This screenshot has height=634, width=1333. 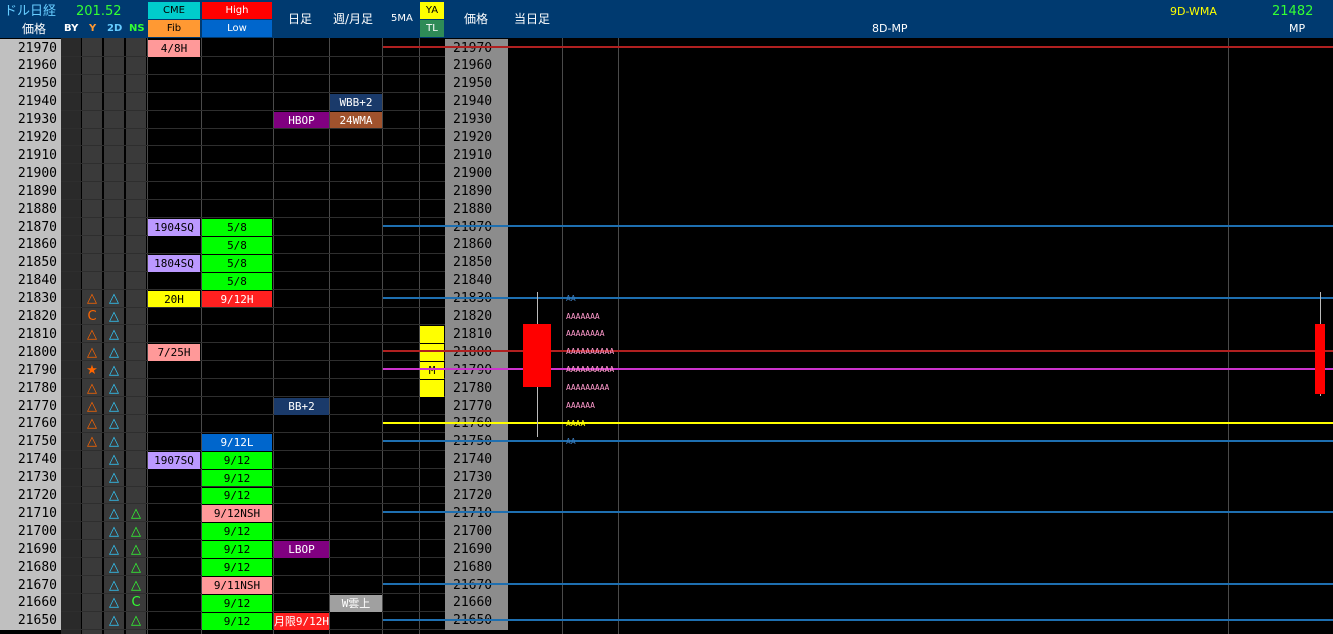 What do you see at coordinates (476, 513) in the screenshot?
I see `price-label-2: 21710` at bounding box center [476, 513].